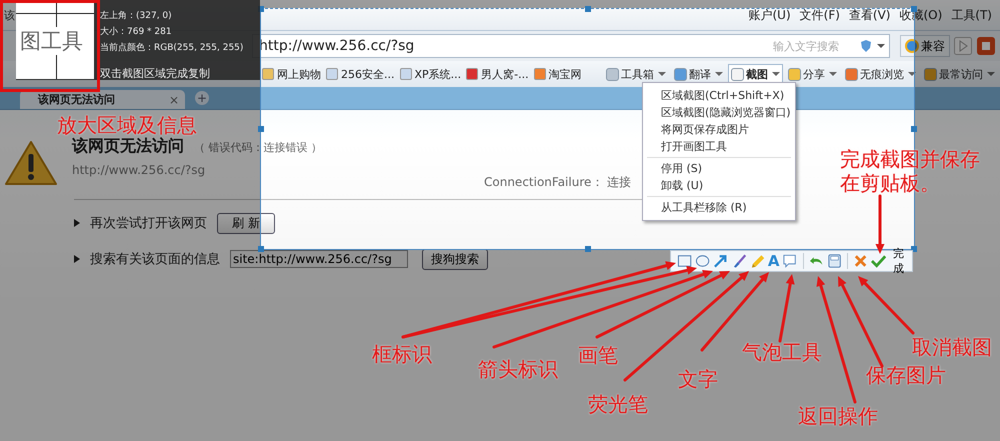 Image resolution: width=1000 pixels, height=441 pixels. Describe the element at coordinates (860, 261) in the screenshot. I see `close-icon` at that location.